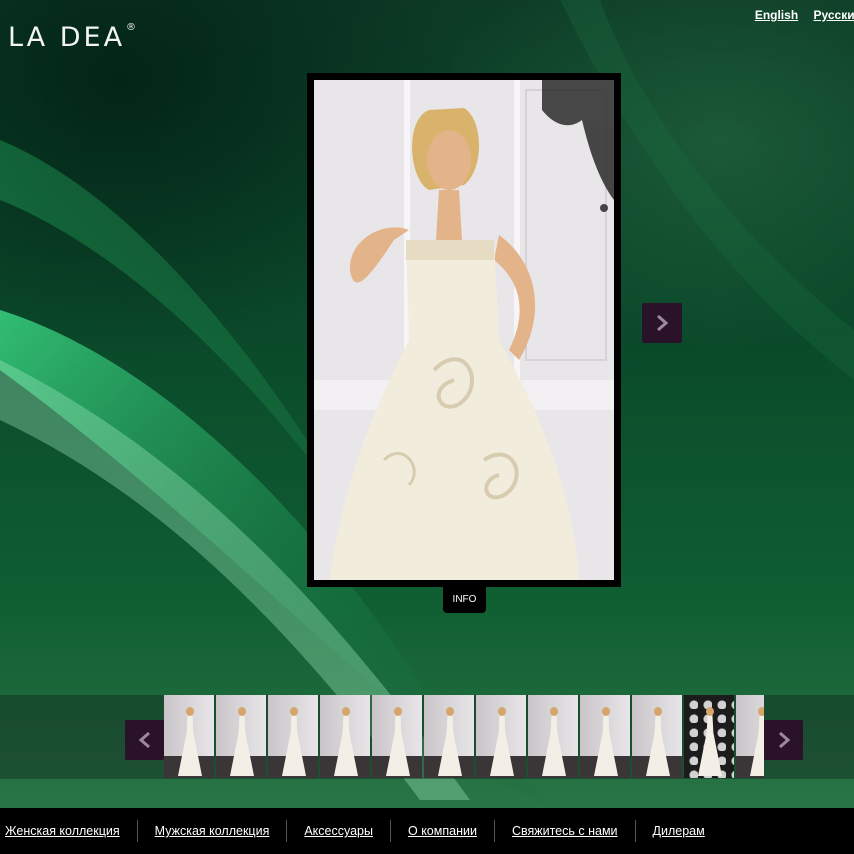  What do you see at coordinates (442, 831) in the screenshot?
I see `nav-about-company: О компании` at bounding box center [442, 831].